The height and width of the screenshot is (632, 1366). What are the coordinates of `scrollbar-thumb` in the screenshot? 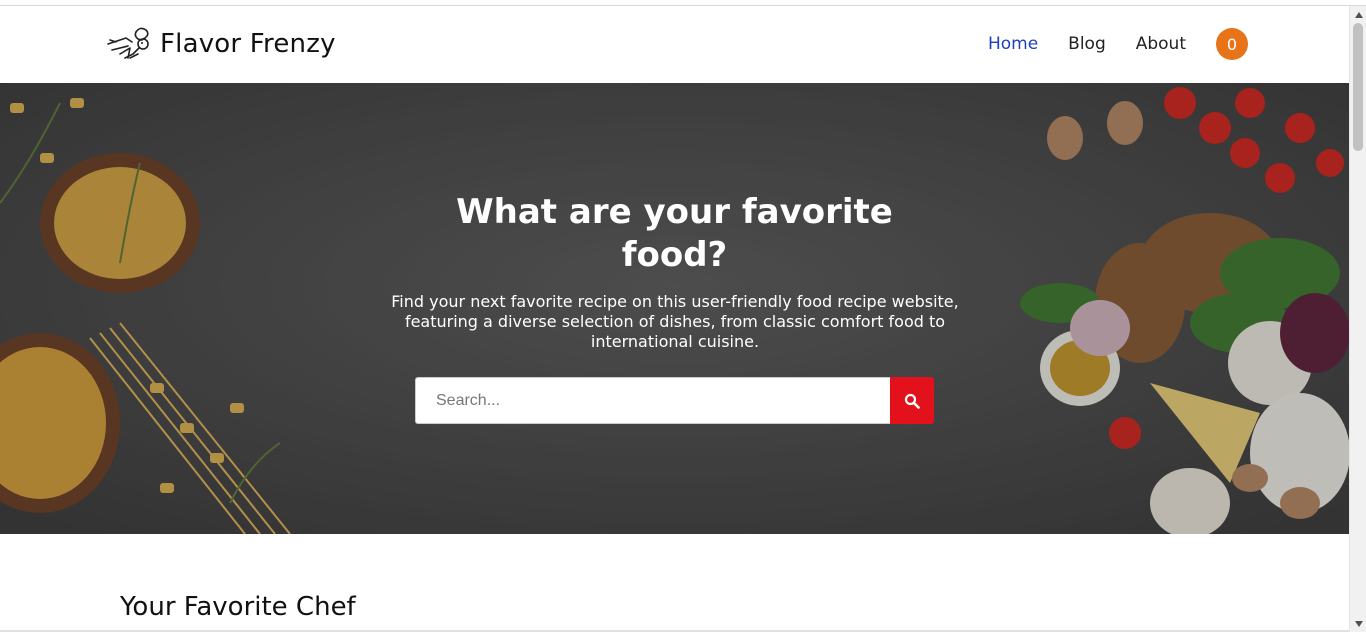 It's located at (1358, 87).